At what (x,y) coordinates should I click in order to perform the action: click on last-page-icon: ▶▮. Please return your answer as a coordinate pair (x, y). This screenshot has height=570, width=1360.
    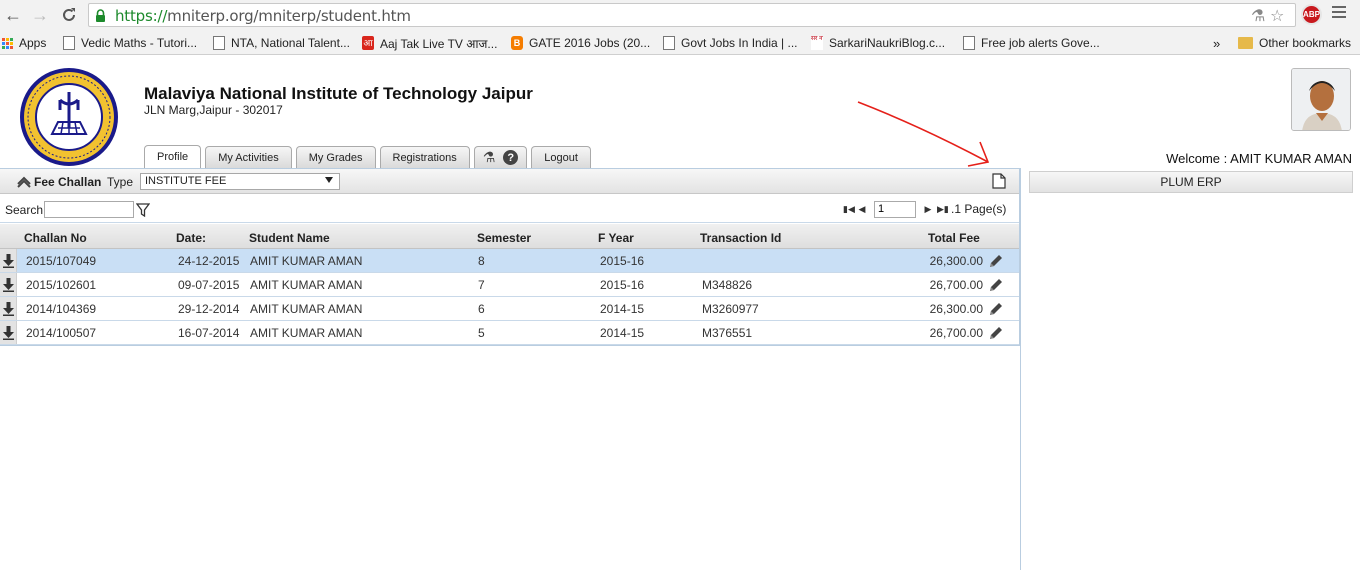
    Looking at the image, I should click on (943, 209).